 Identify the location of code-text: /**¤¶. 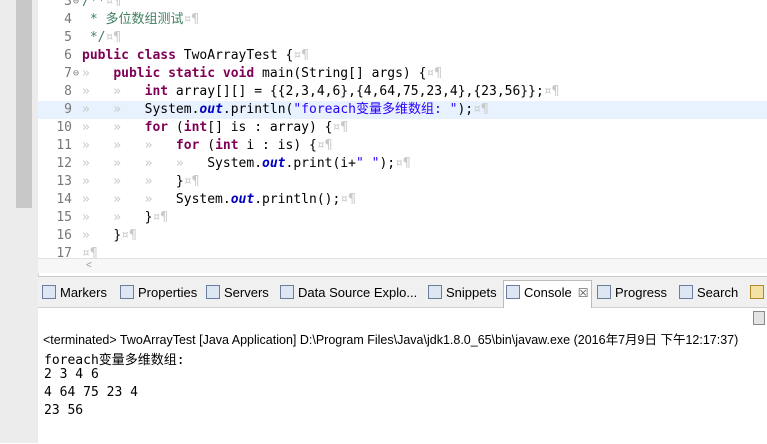
(101, 5).